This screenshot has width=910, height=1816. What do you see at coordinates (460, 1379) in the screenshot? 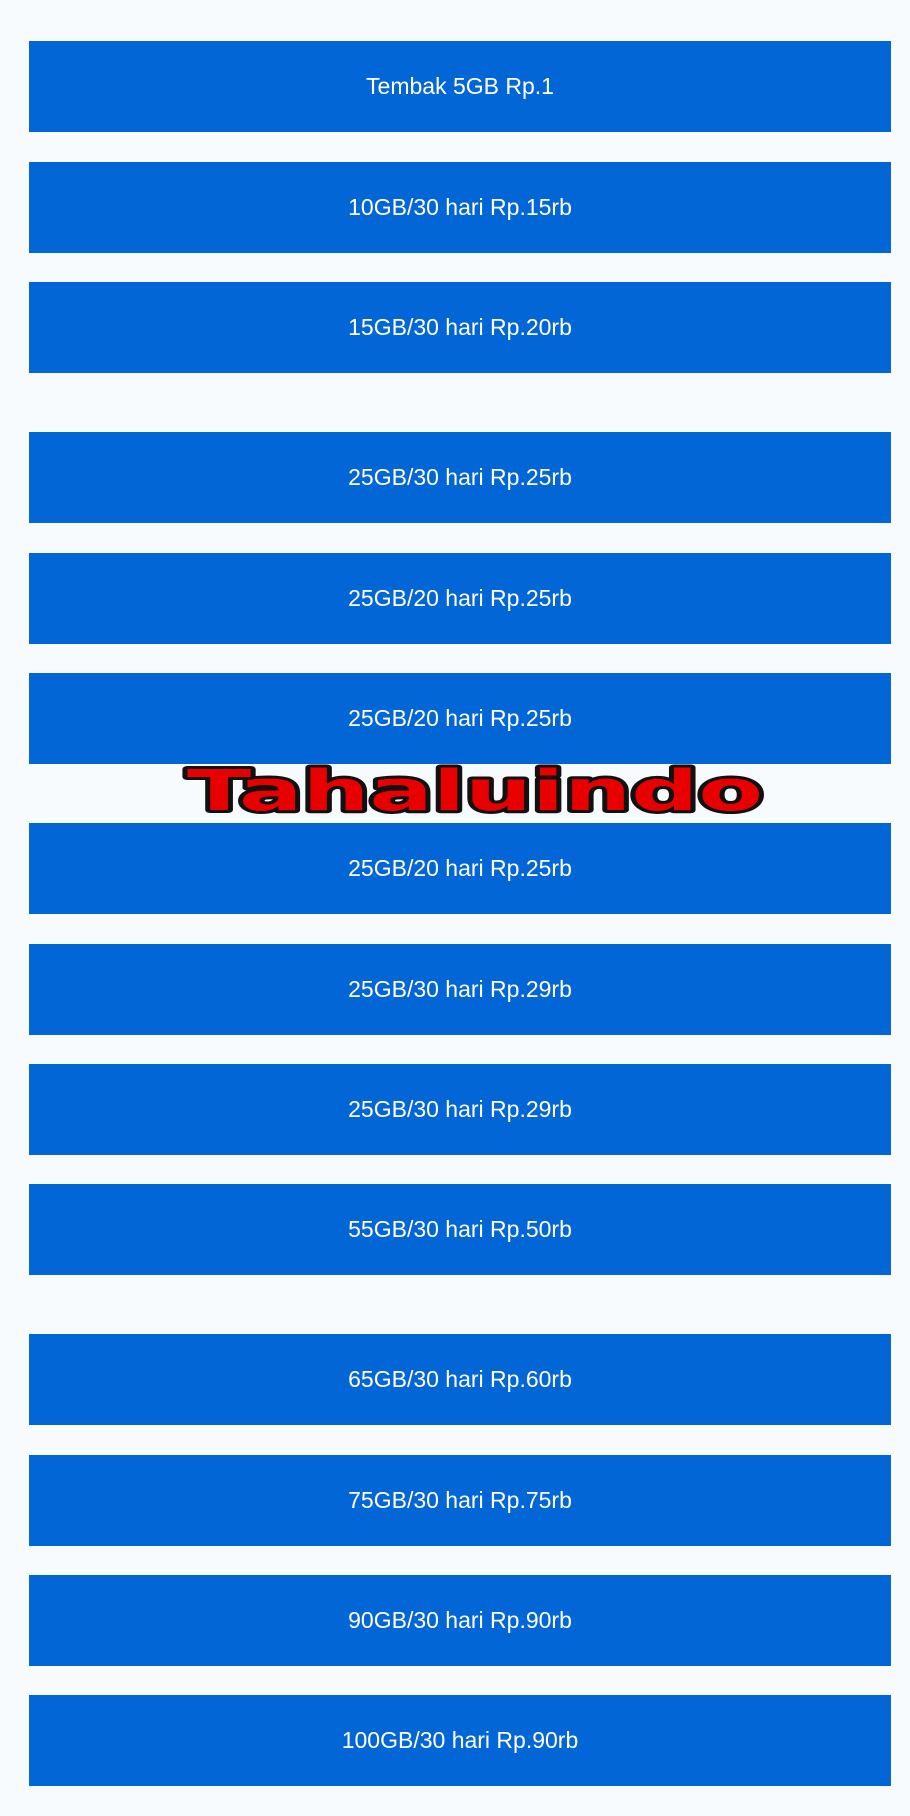
I see `package-button-11: 65GB/30 hari Rp.60rb` at bounding box center [460, 1379].